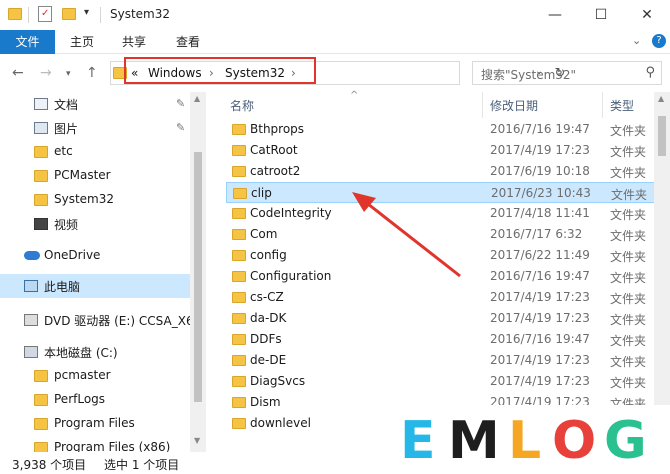 This screenshot has height=474, width=670. I want to click on nav-item-onedrive: OneDrive, so click(95, 256).